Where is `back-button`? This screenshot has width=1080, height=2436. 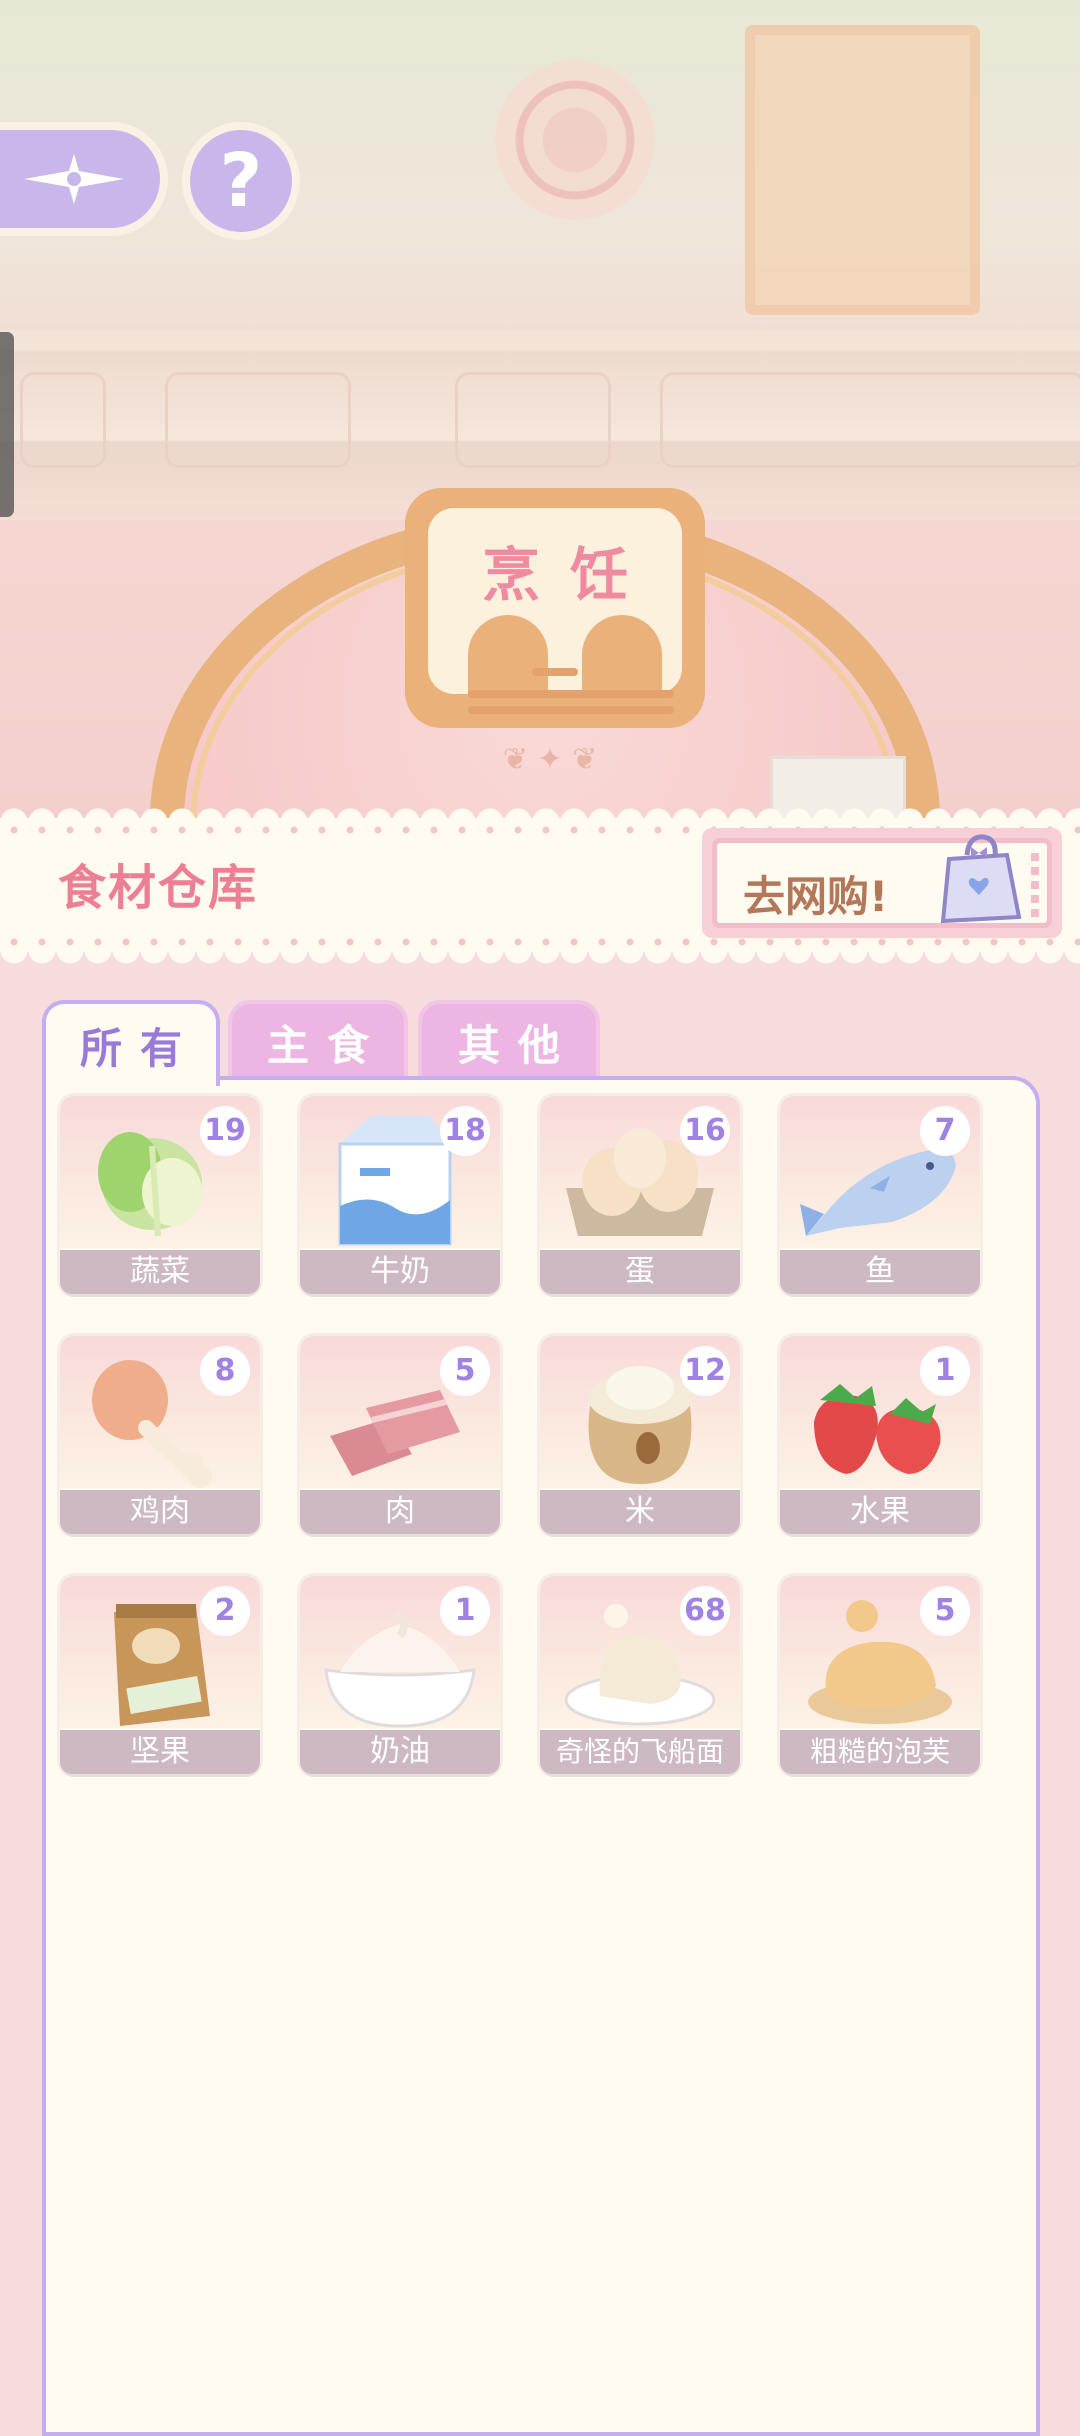
back-button is located at coordinates (84, 179).